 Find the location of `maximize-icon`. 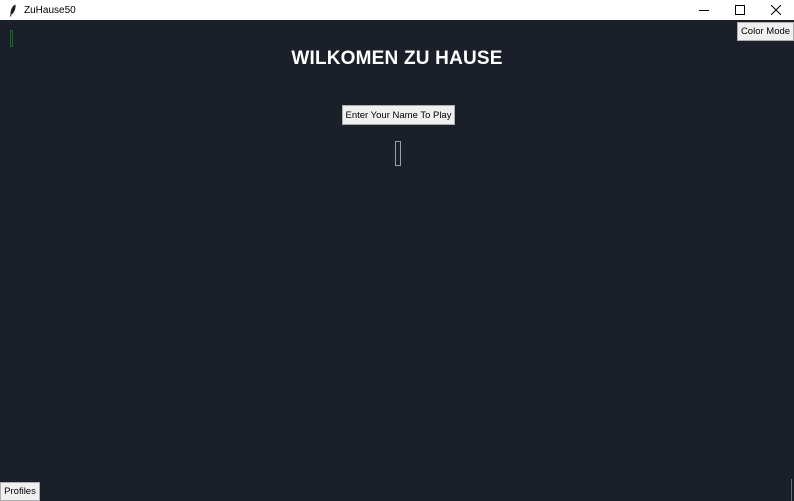

maximize-icon is located at coordinates (740, 10).